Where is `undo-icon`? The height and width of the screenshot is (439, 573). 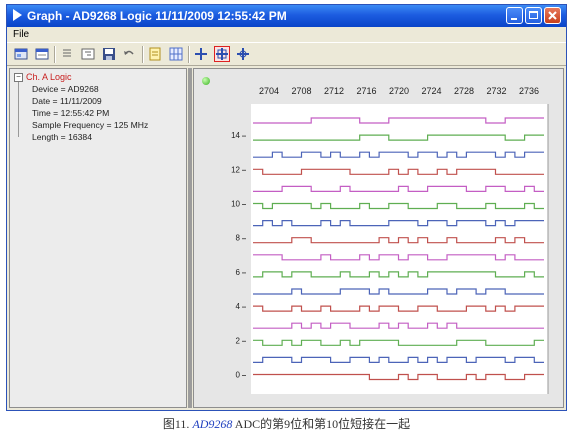 undo-icon is located at coordinates (129, 54).